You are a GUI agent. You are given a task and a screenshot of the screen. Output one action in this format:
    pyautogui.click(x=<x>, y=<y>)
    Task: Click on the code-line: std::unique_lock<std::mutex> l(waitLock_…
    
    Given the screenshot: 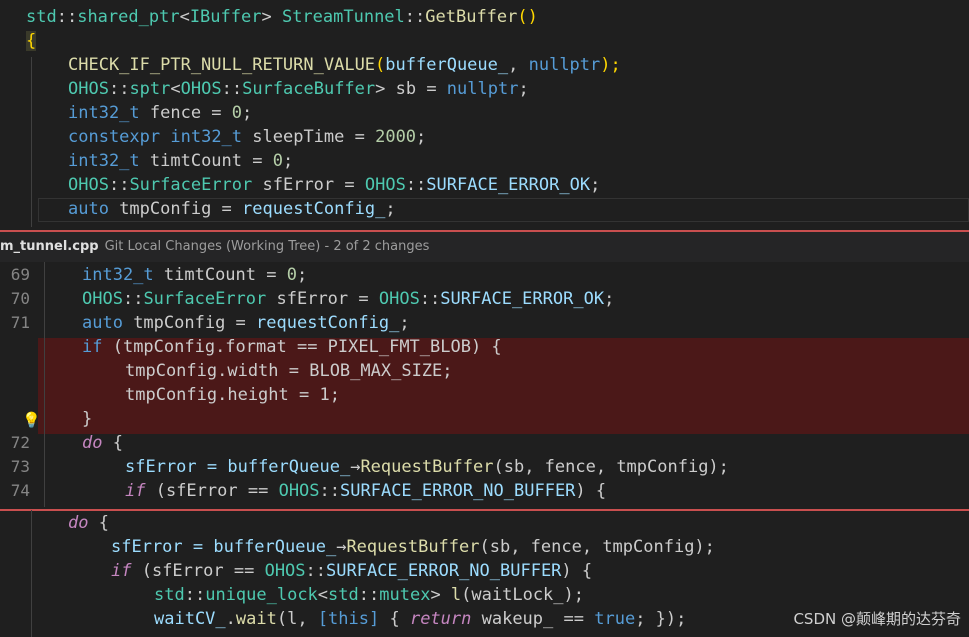 What is the action you would take?
    pyautogui.click(x=369, y=595)
    